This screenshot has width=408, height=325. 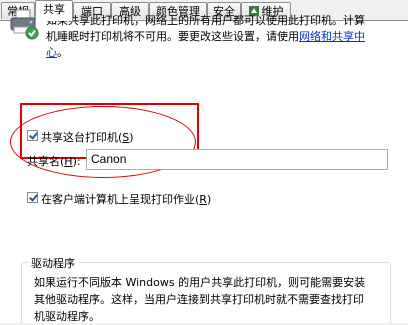 I want to click on tab-sharing: 共享, so click(x=54, y=10).